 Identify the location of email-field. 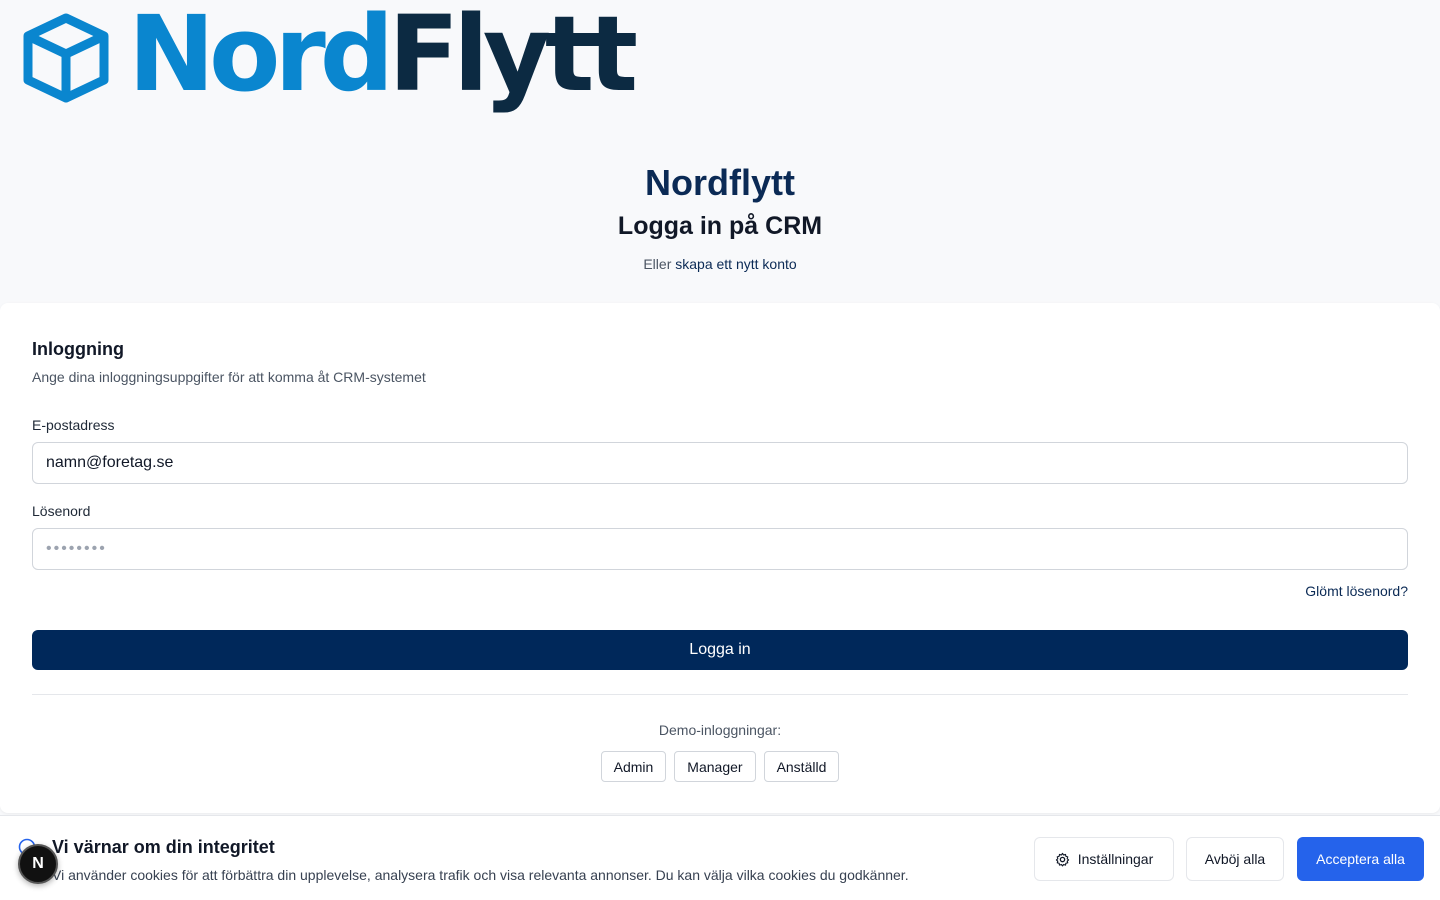
(720, 463).